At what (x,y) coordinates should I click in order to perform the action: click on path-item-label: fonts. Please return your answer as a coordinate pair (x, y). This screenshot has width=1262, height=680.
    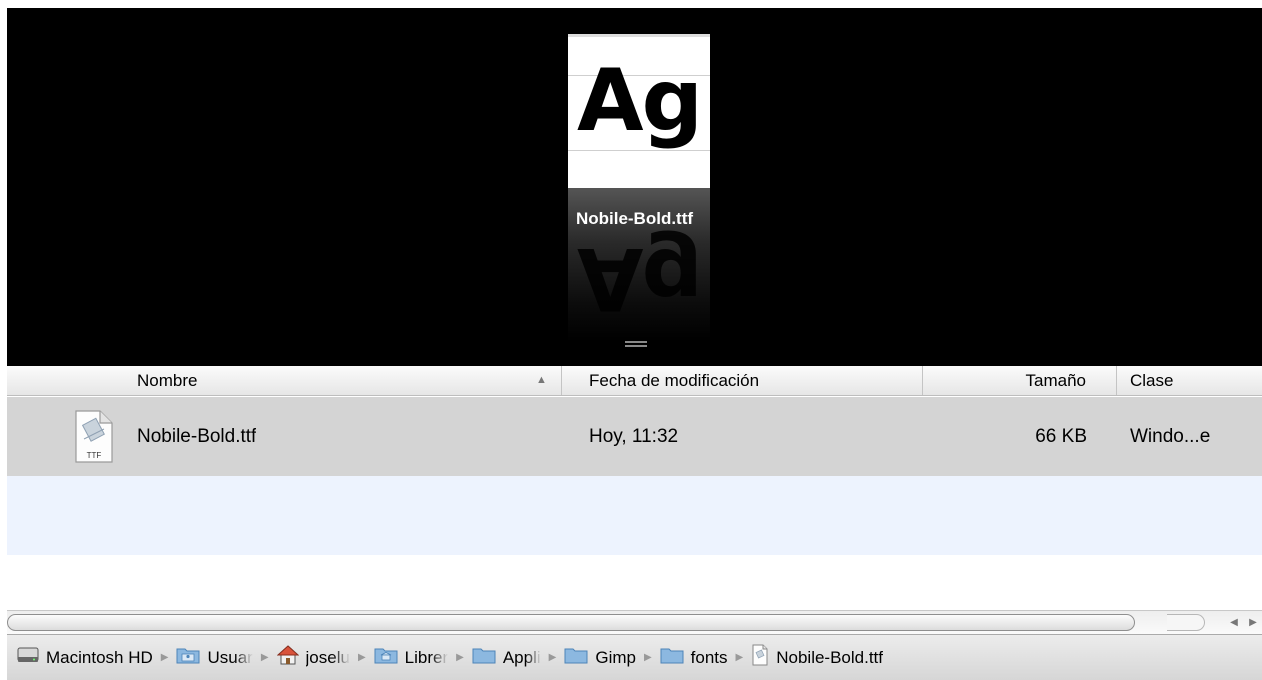
    Looking at the image, I should click on (709, 657).